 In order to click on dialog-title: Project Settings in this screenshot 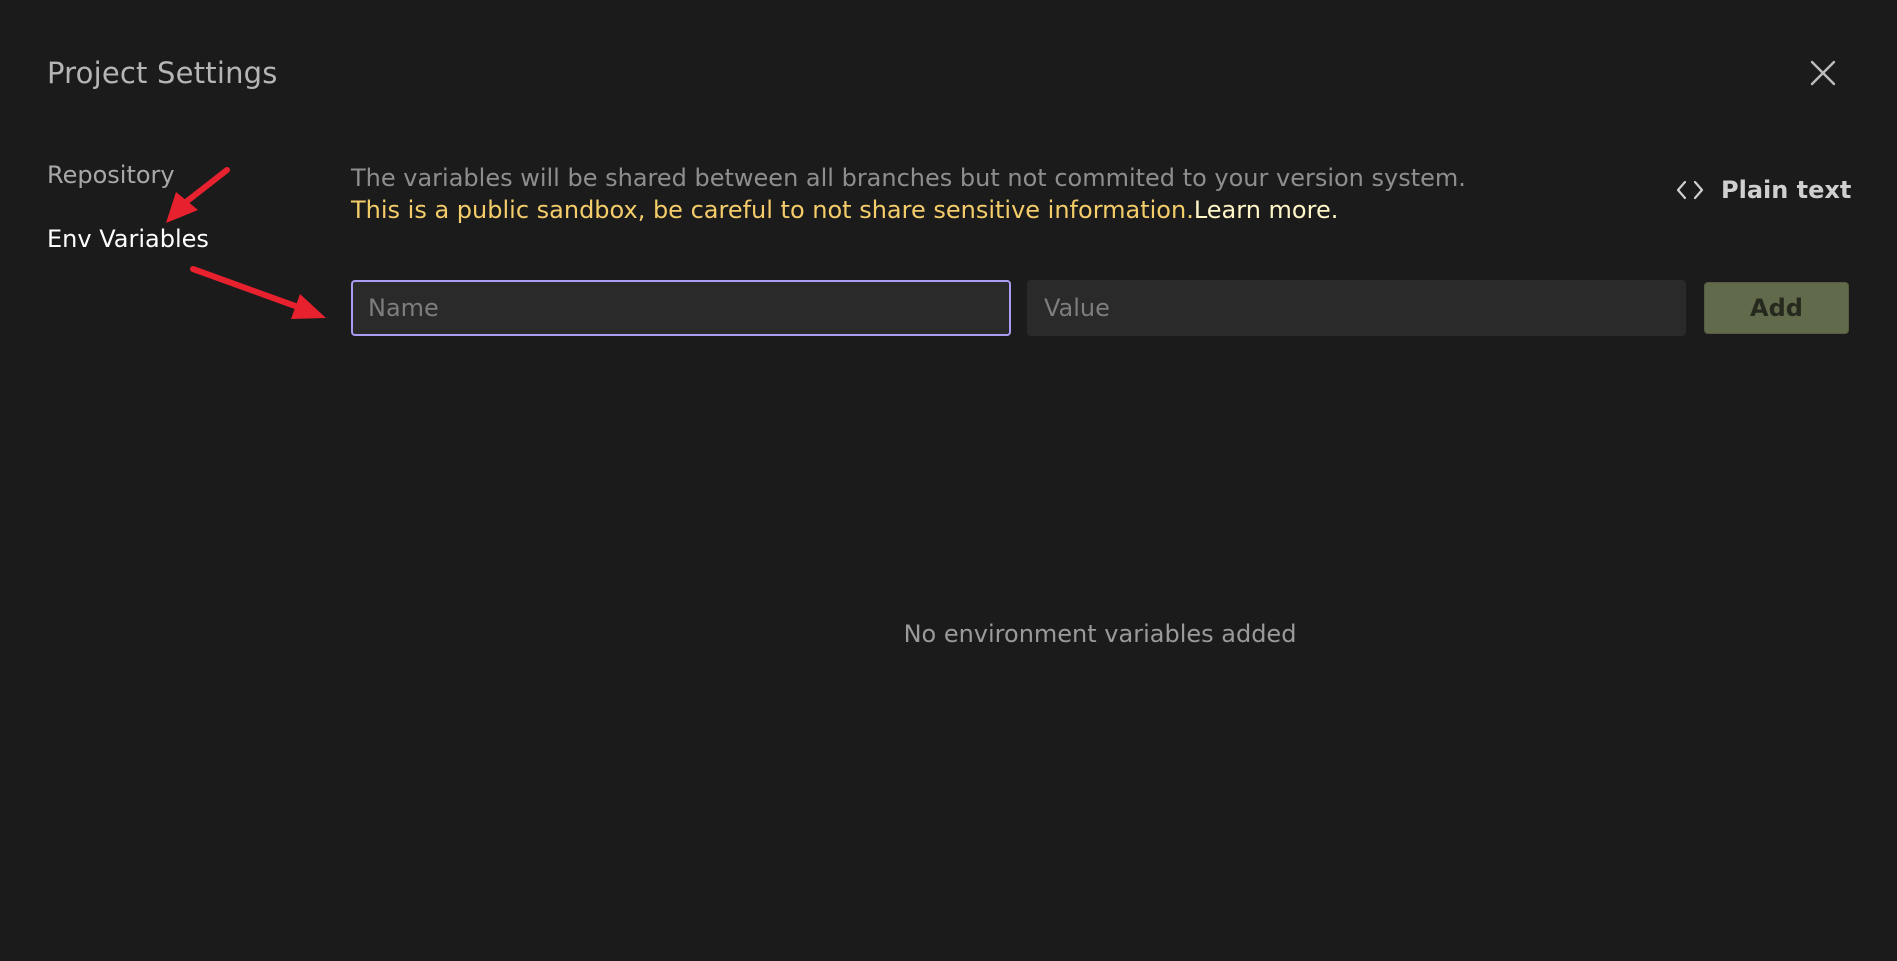, I will do `click(162, 73)`.